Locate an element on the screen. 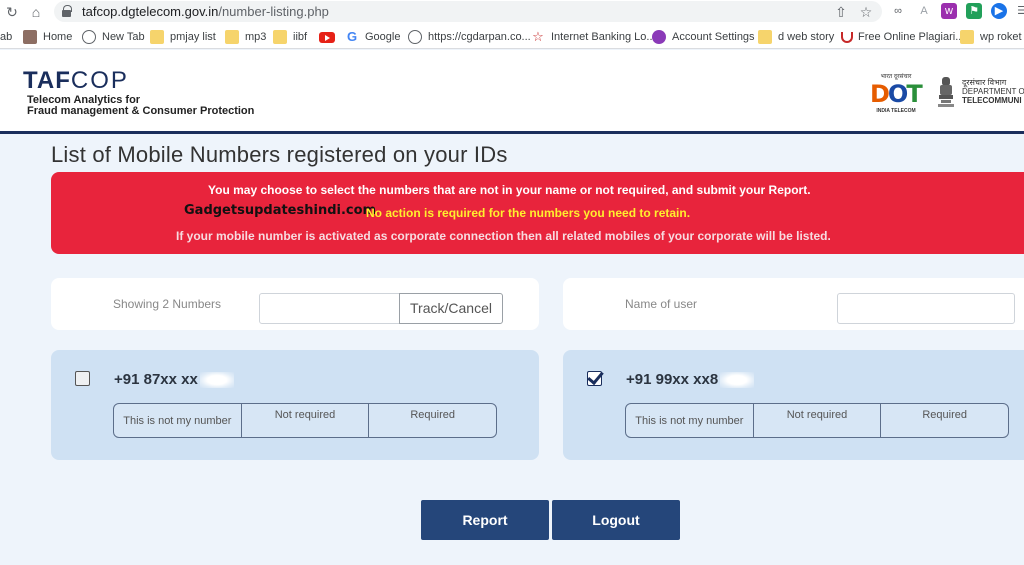  bookmark-label: Account Settings is located at coordinates (713, 37).